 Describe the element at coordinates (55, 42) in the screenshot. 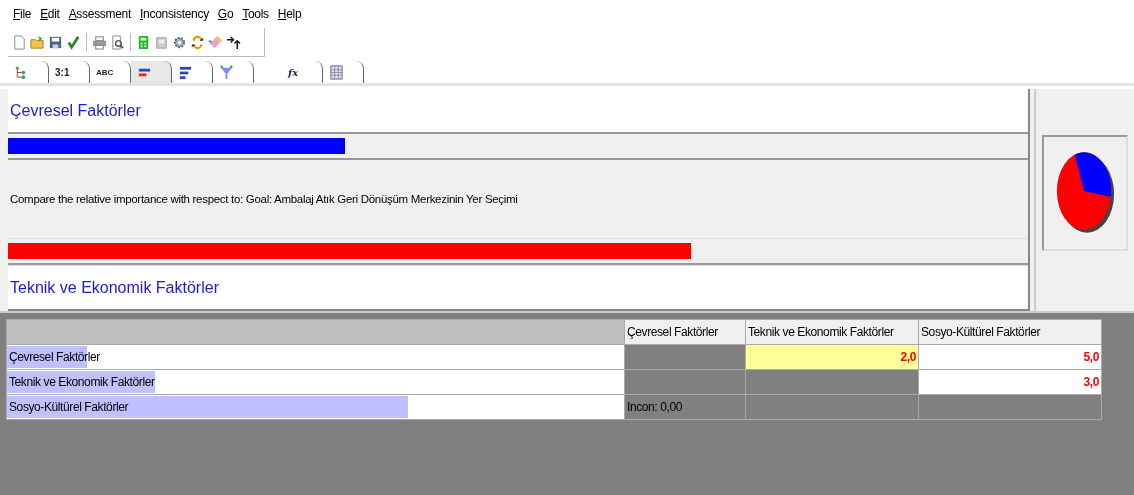

I see `floppy-icon` at that location.